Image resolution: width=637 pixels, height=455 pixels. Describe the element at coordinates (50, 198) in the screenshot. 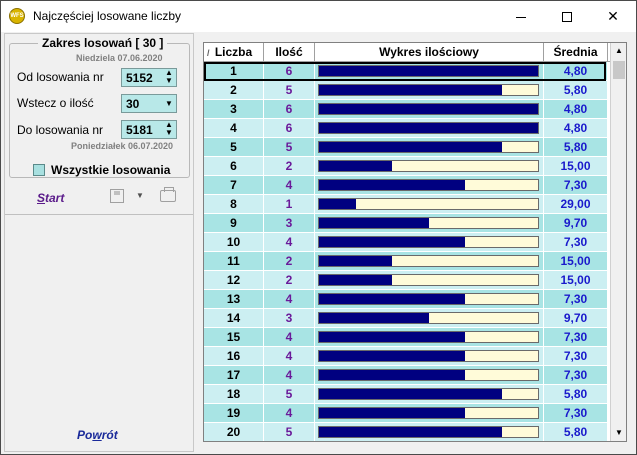

I see `start-button: Start` at that location.